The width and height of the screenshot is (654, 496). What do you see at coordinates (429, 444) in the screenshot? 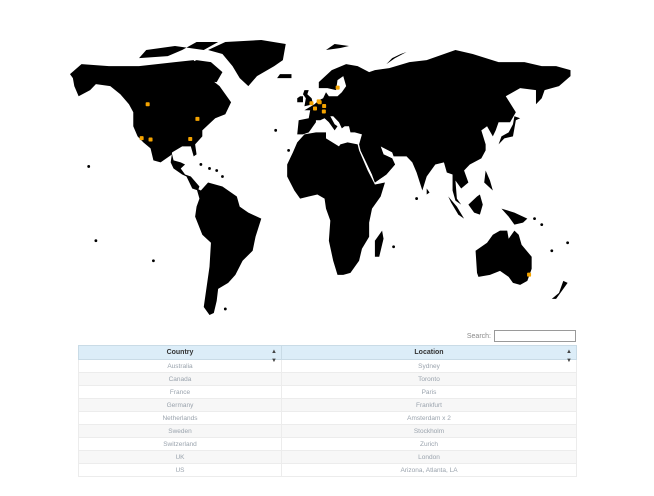
I see `location-cell: Zurich` at bounding box center [429, 444].